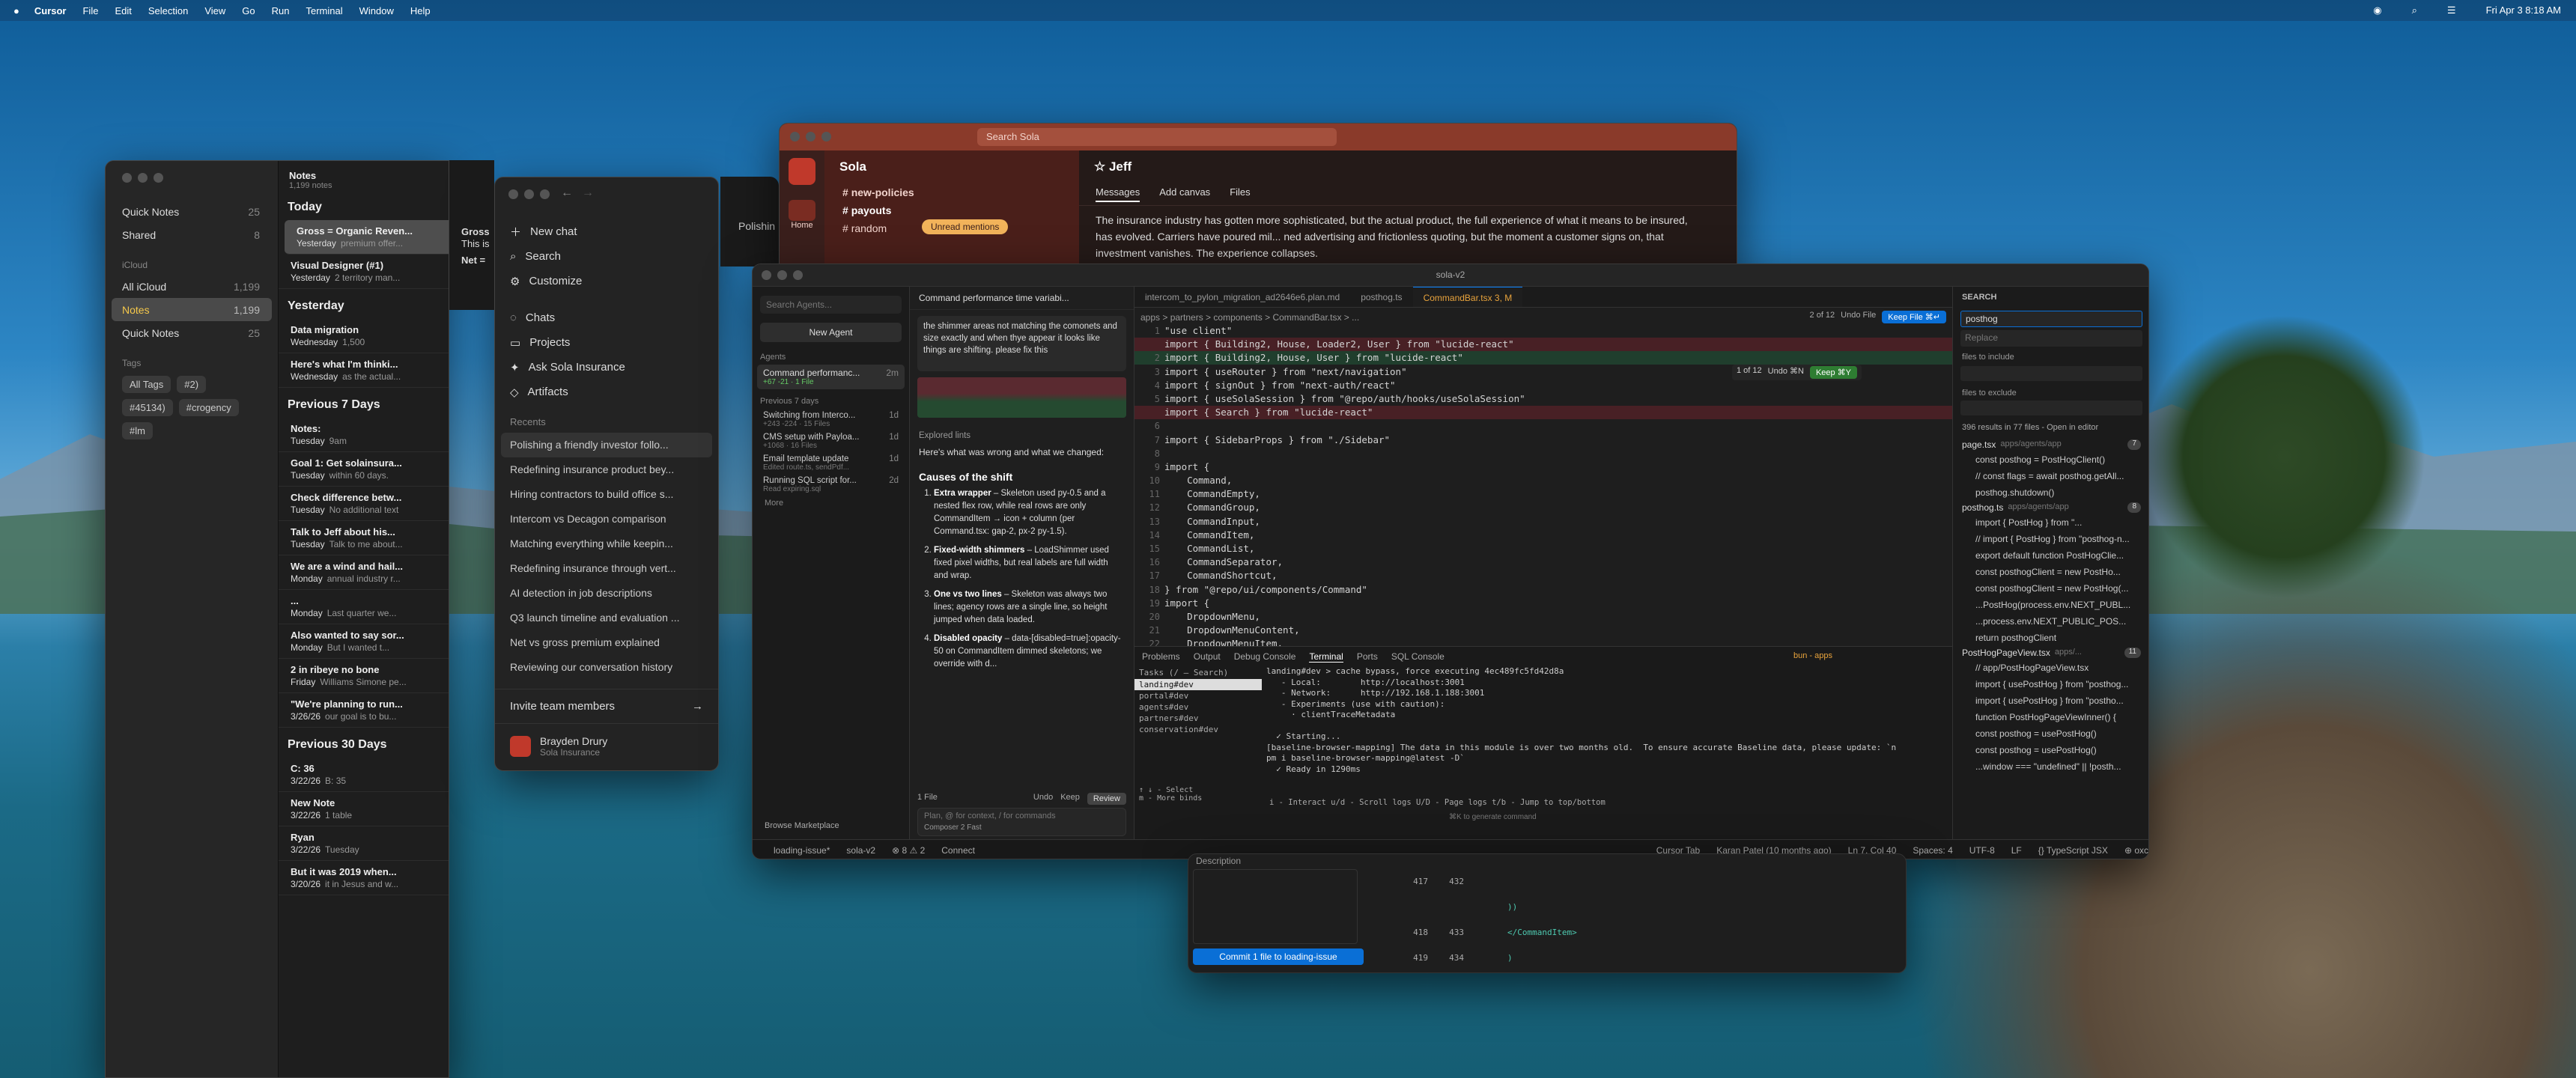 Image resolution: width=2576 pixels, height=1078 pixels. I want to click on description-input, so click(1275, 907).